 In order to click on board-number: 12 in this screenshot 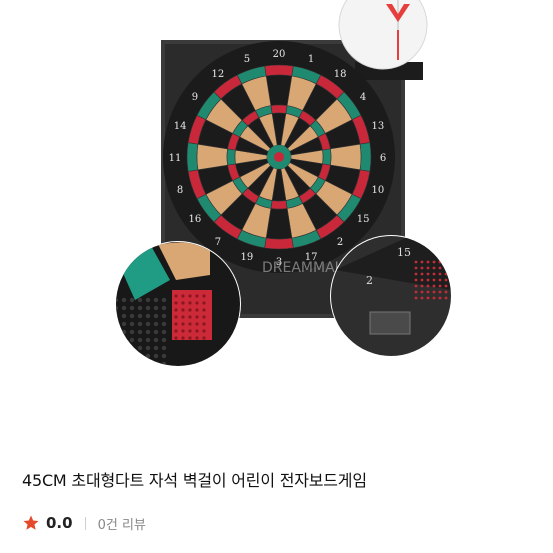, I will do `click(218, 74)`.